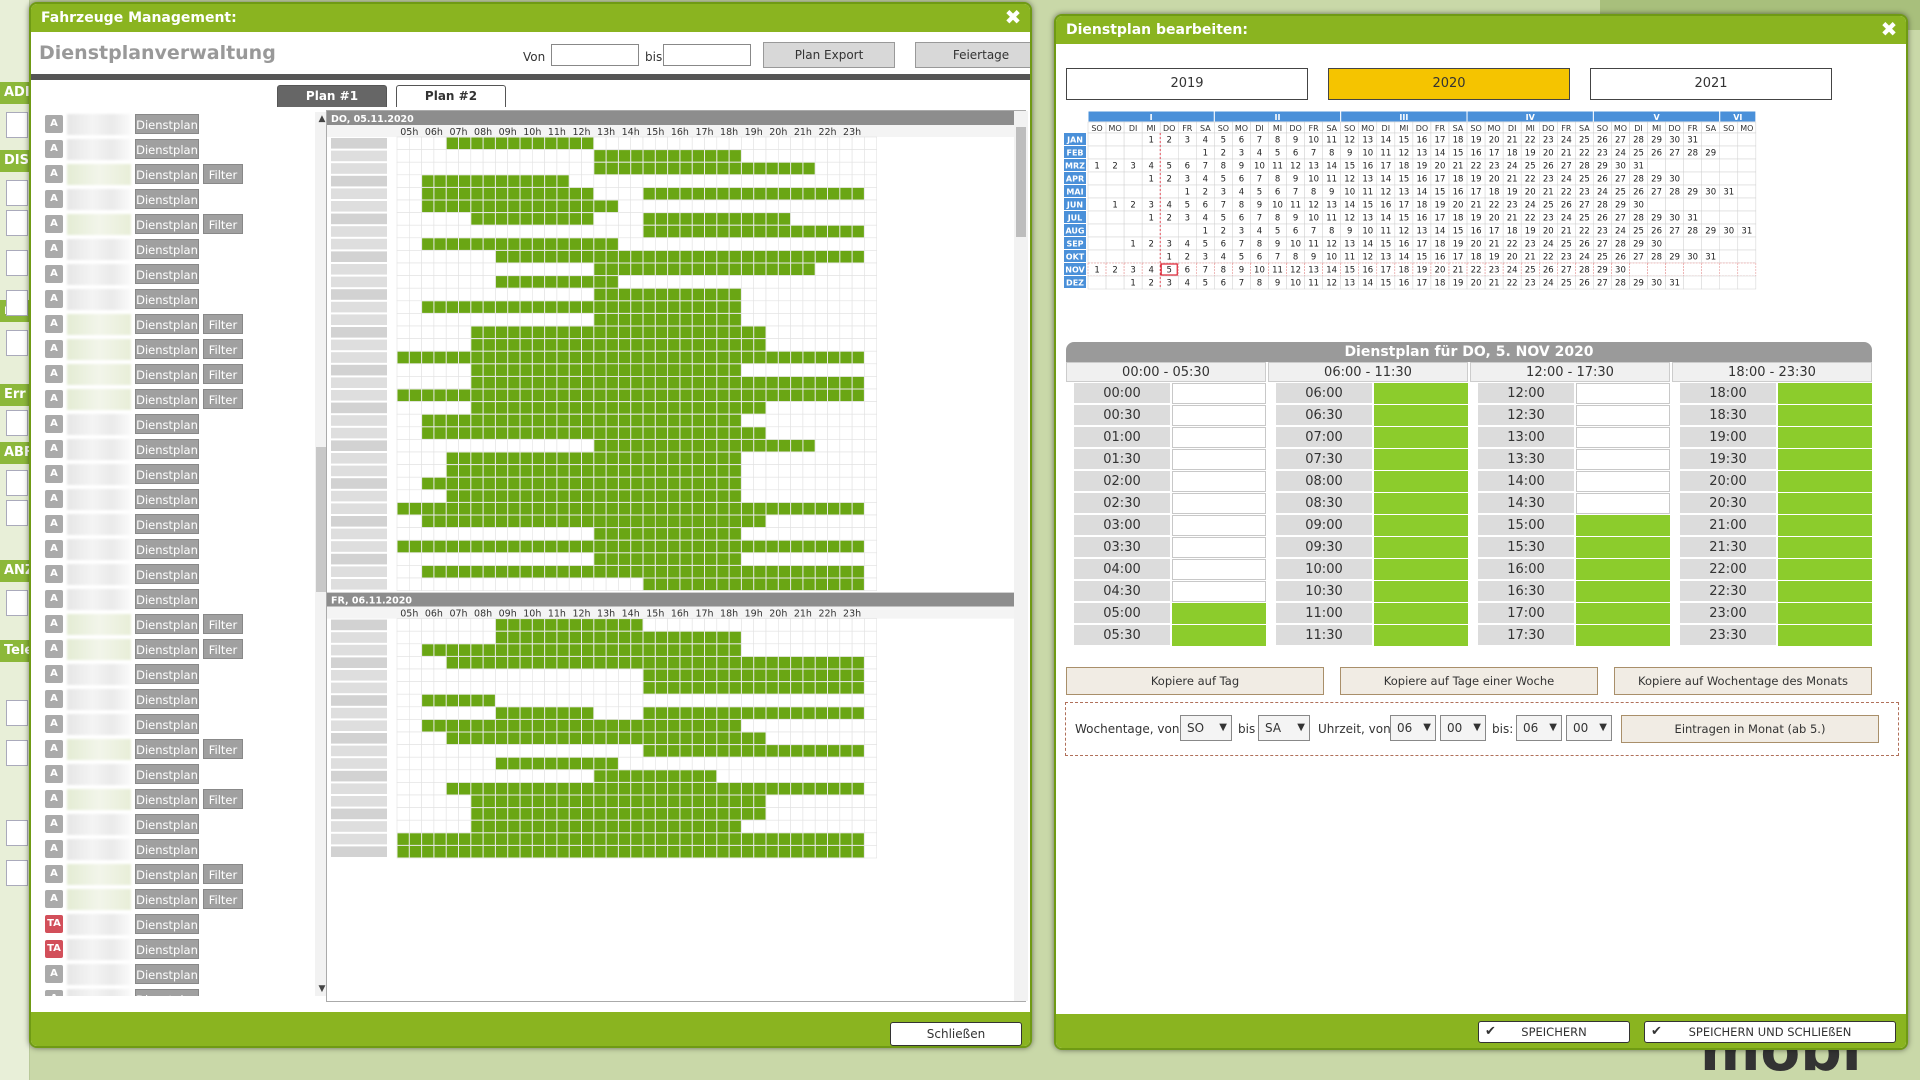 The height and width of the screenshot is (1080, 1920). Describe the element at coordinates (1530, 271) in the screenshot. I see `calendar-day: 25` at that location.